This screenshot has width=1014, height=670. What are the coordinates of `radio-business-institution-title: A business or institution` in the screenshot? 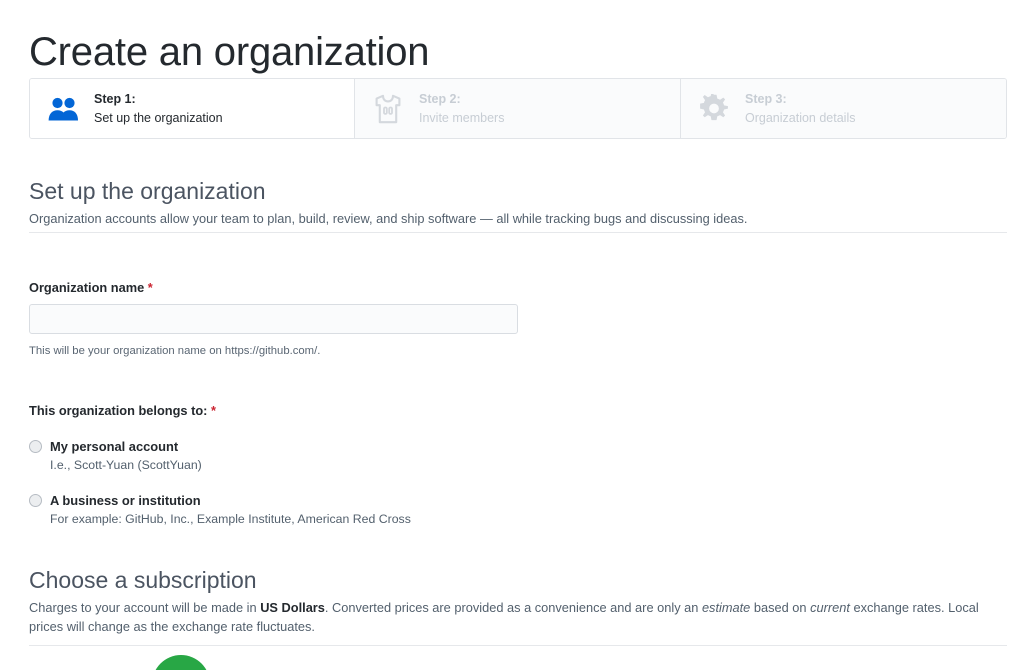 It's located at (125, 500).